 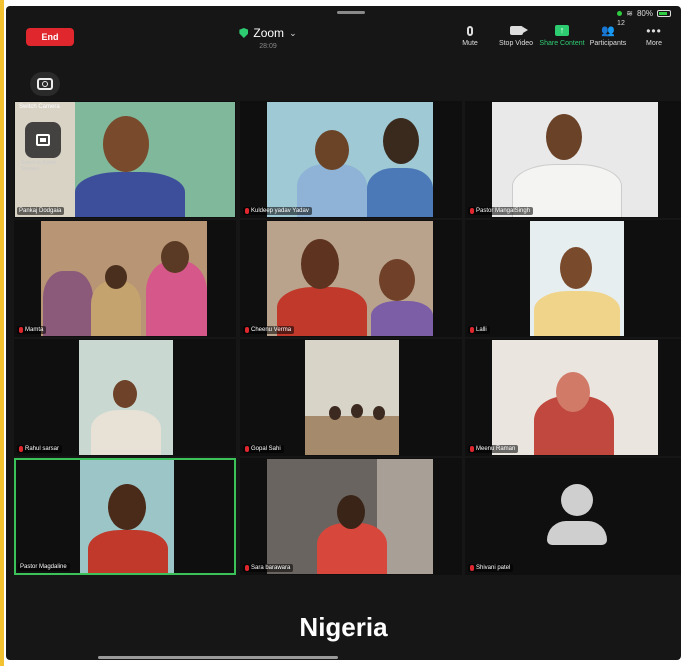 I want to click on more-button: ••• More, so click(x=654, y=35).